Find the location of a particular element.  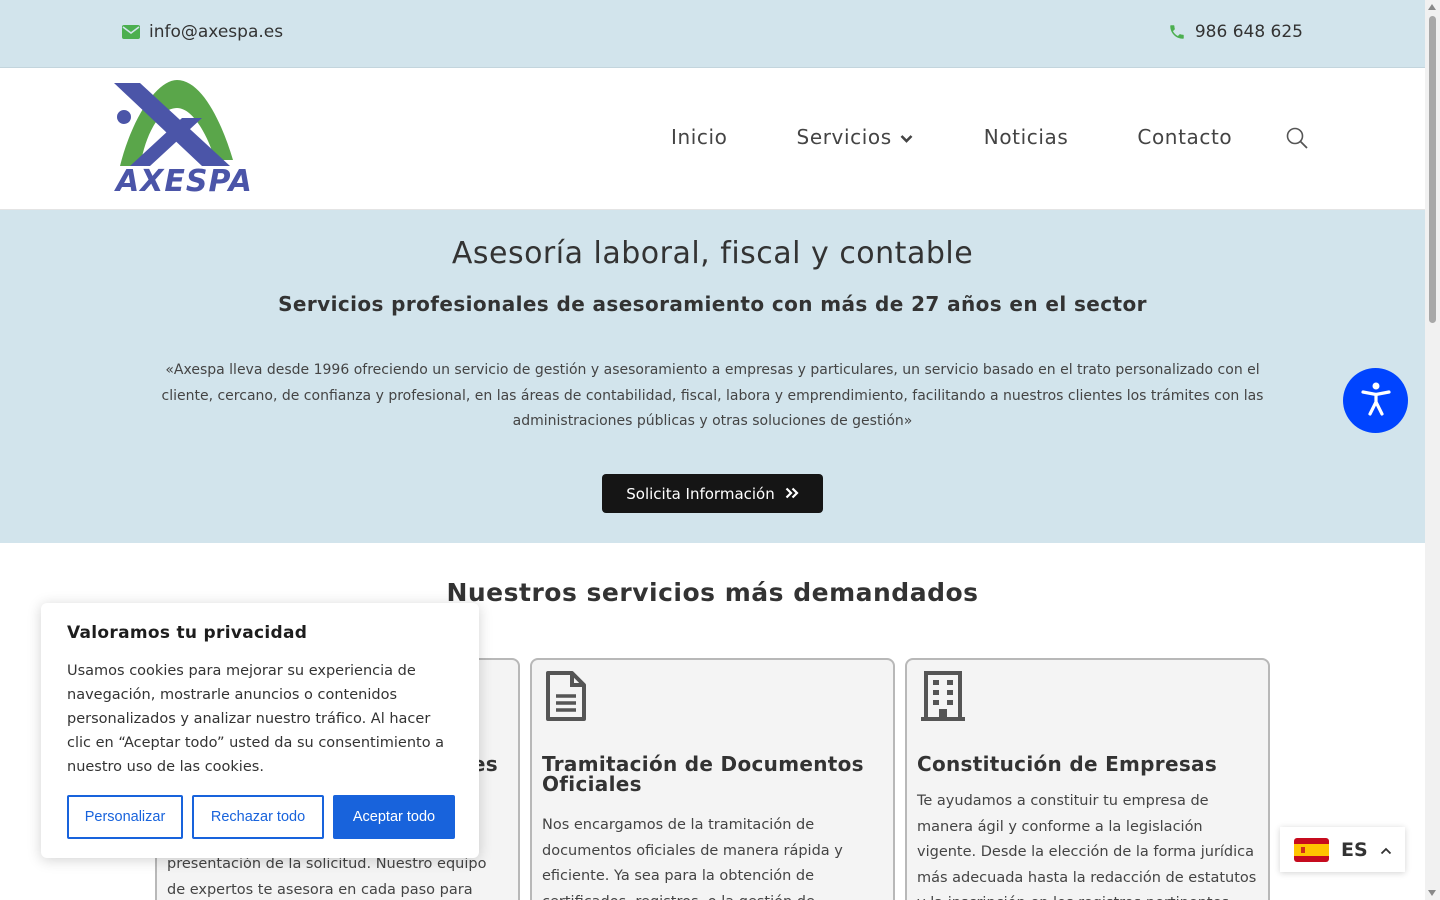

language-switcher: ES is located at coordinates (1342, 849).